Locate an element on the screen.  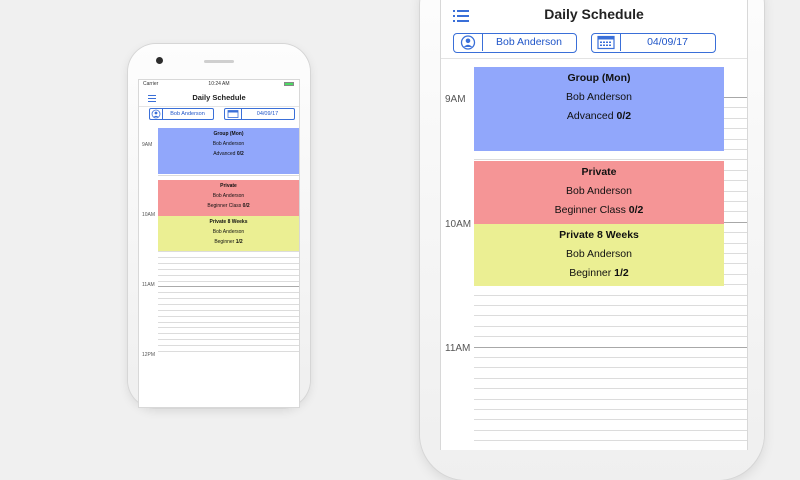
status-time: 10:24 AM is located at coordinates (219, 84).